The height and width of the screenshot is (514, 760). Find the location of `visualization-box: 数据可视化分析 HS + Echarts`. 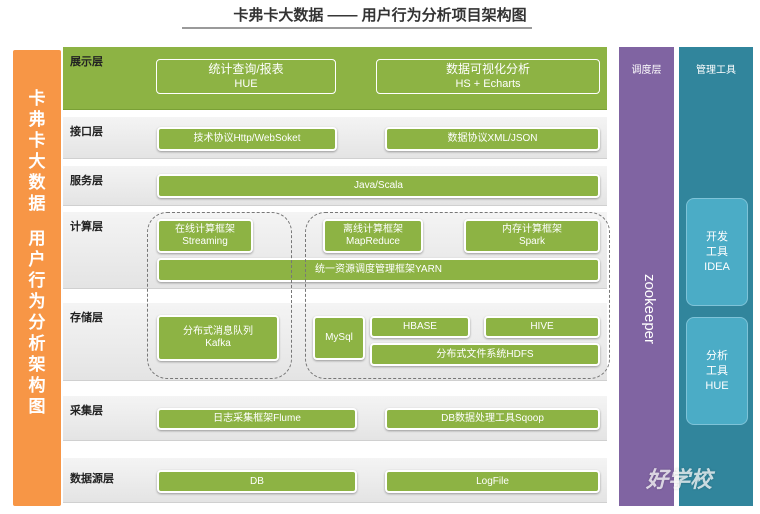

visualization-box: 数据可视化分析 HS + Echarts is located at coordinates (488, 76).